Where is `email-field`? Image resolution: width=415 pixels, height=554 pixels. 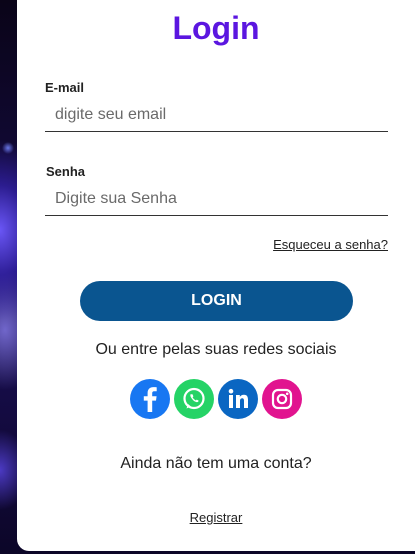 email-field is located at coordinates (216, 115).